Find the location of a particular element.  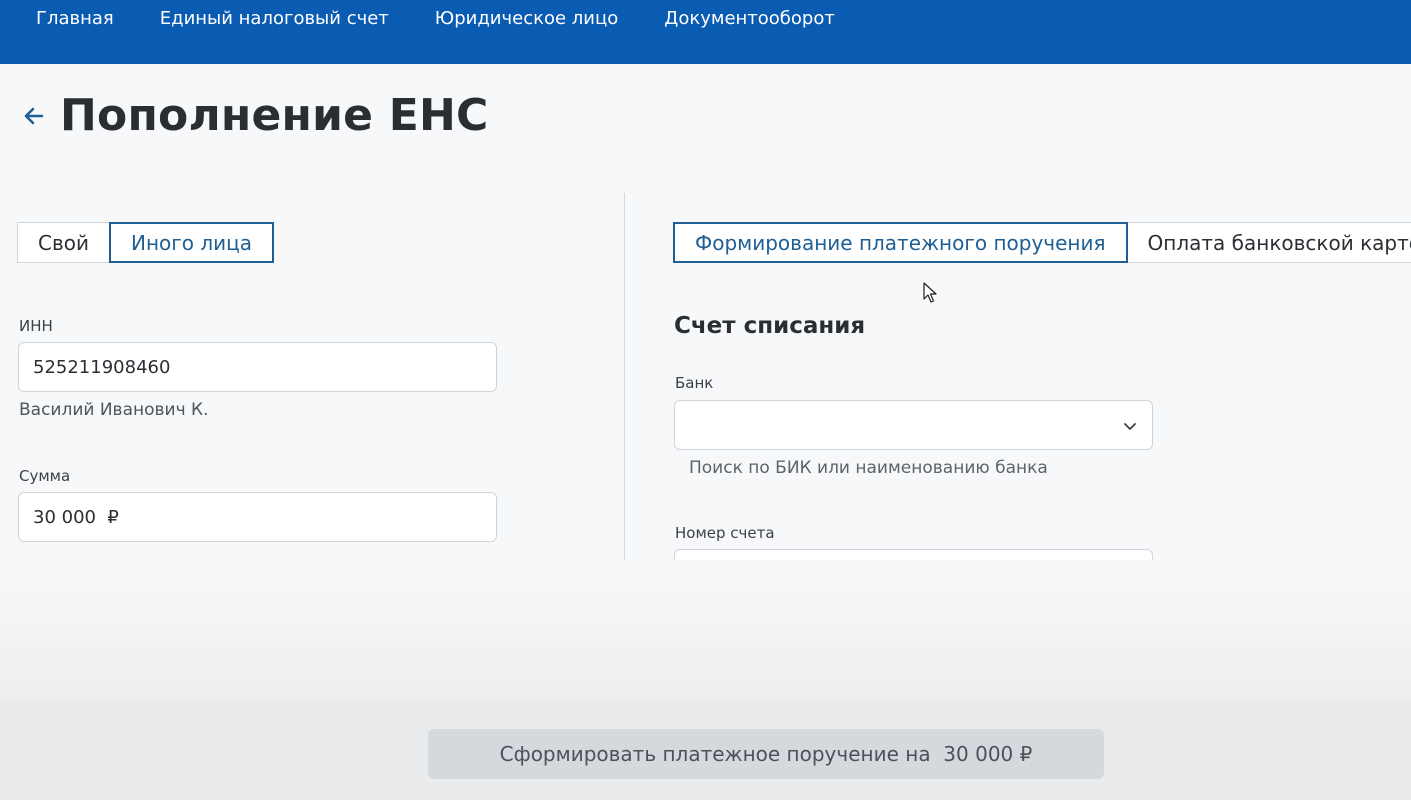

bank-label: Банк is located at coordinates (694, 383).